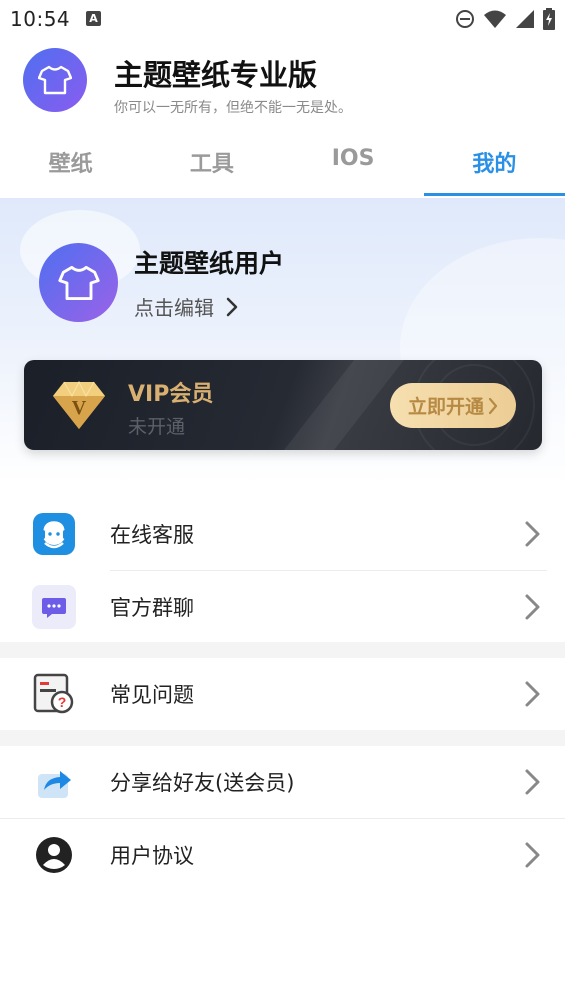  Describe the element at coordinates (465, 19) in the screenshot. I see `dnd-icon` at that location.